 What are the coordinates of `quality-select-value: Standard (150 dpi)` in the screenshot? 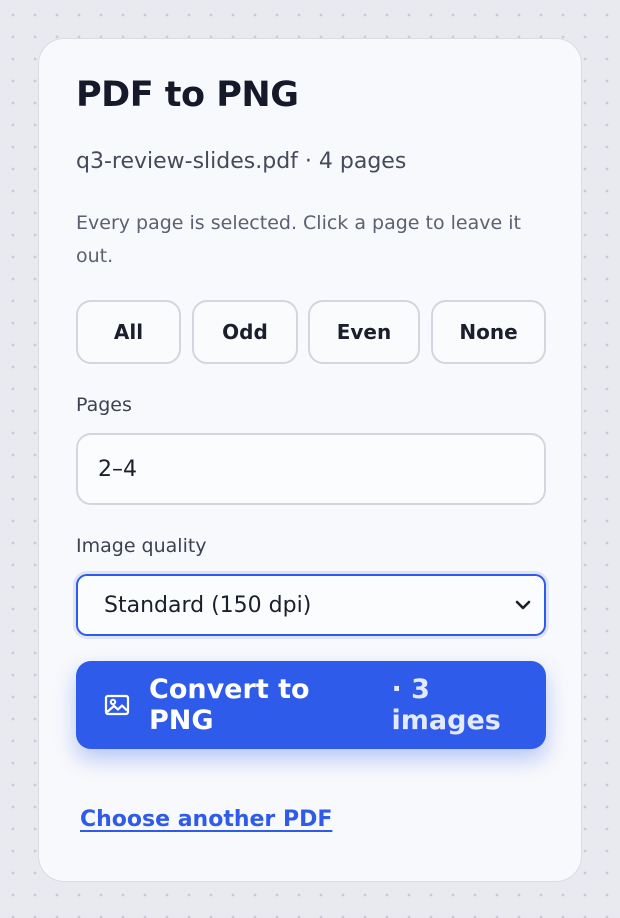 It's located at (208, 605).